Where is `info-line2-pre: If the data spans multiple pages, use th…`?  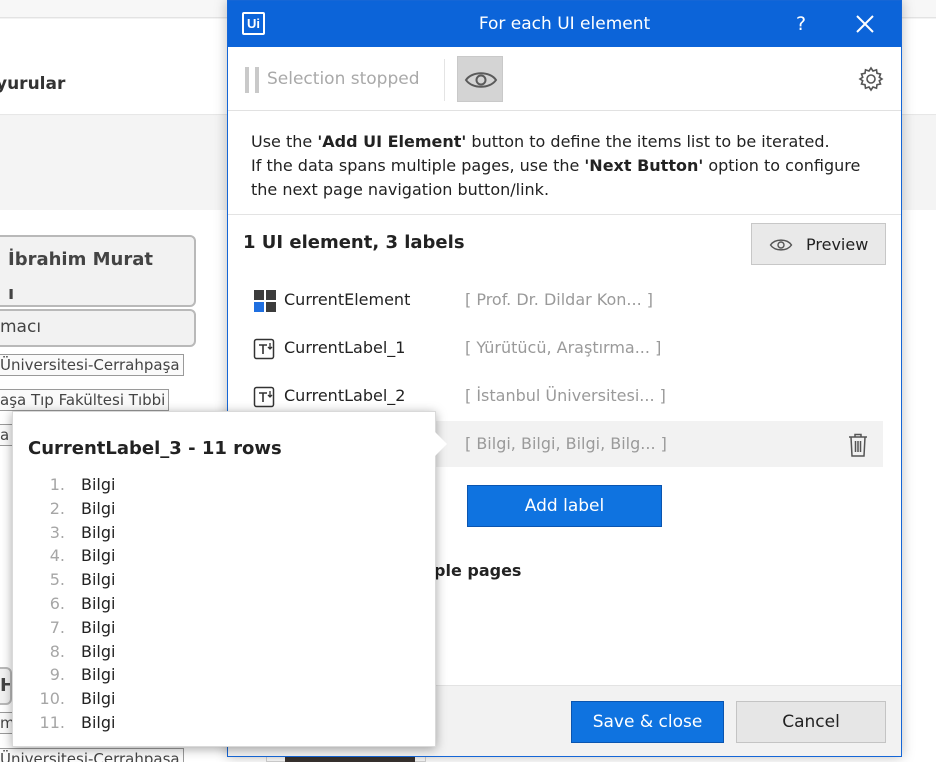 info-line2-pre: If the data spans multiple pages, use th… is located at coordinates (418, 165).